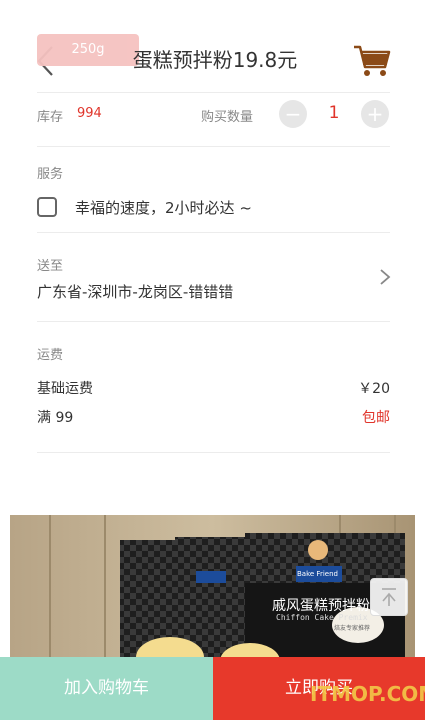 The width and height of the screenshot is (425, 720). I want to click on photo-product-en: Chiffon Cake Premix, so click(322, 617).